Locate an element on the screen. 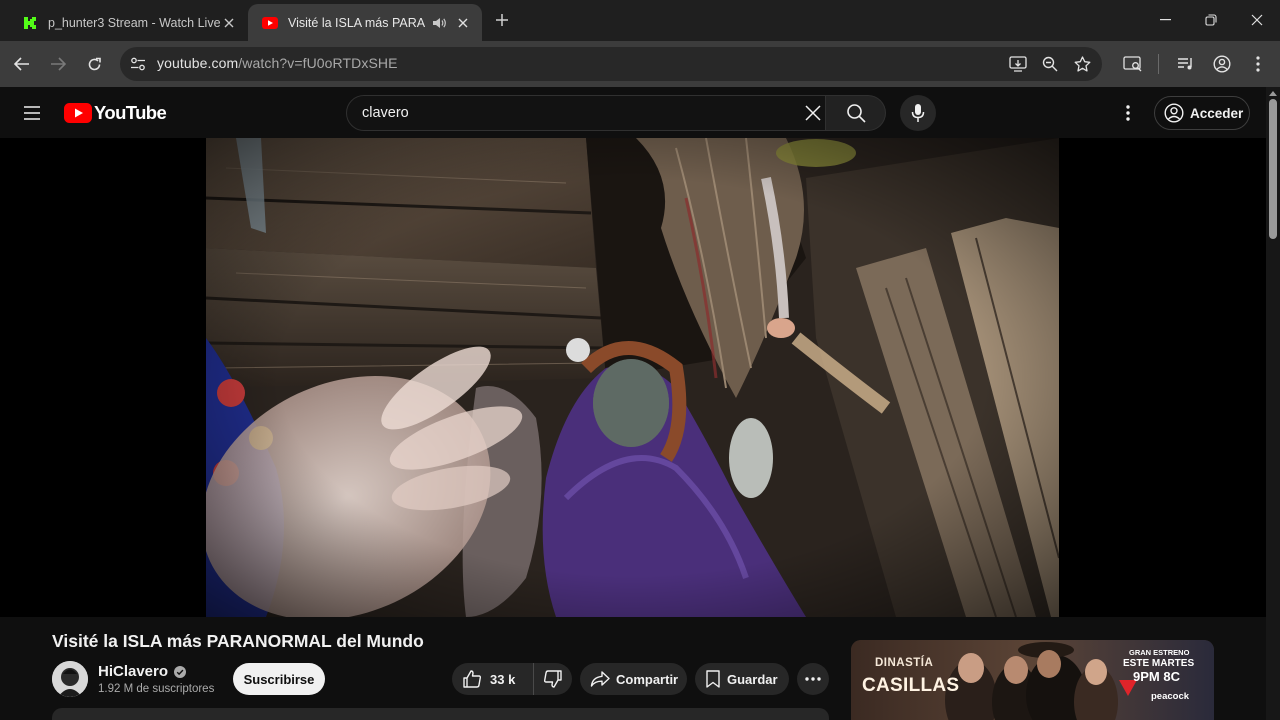  dislike-button is located at coordinates (553, 679).